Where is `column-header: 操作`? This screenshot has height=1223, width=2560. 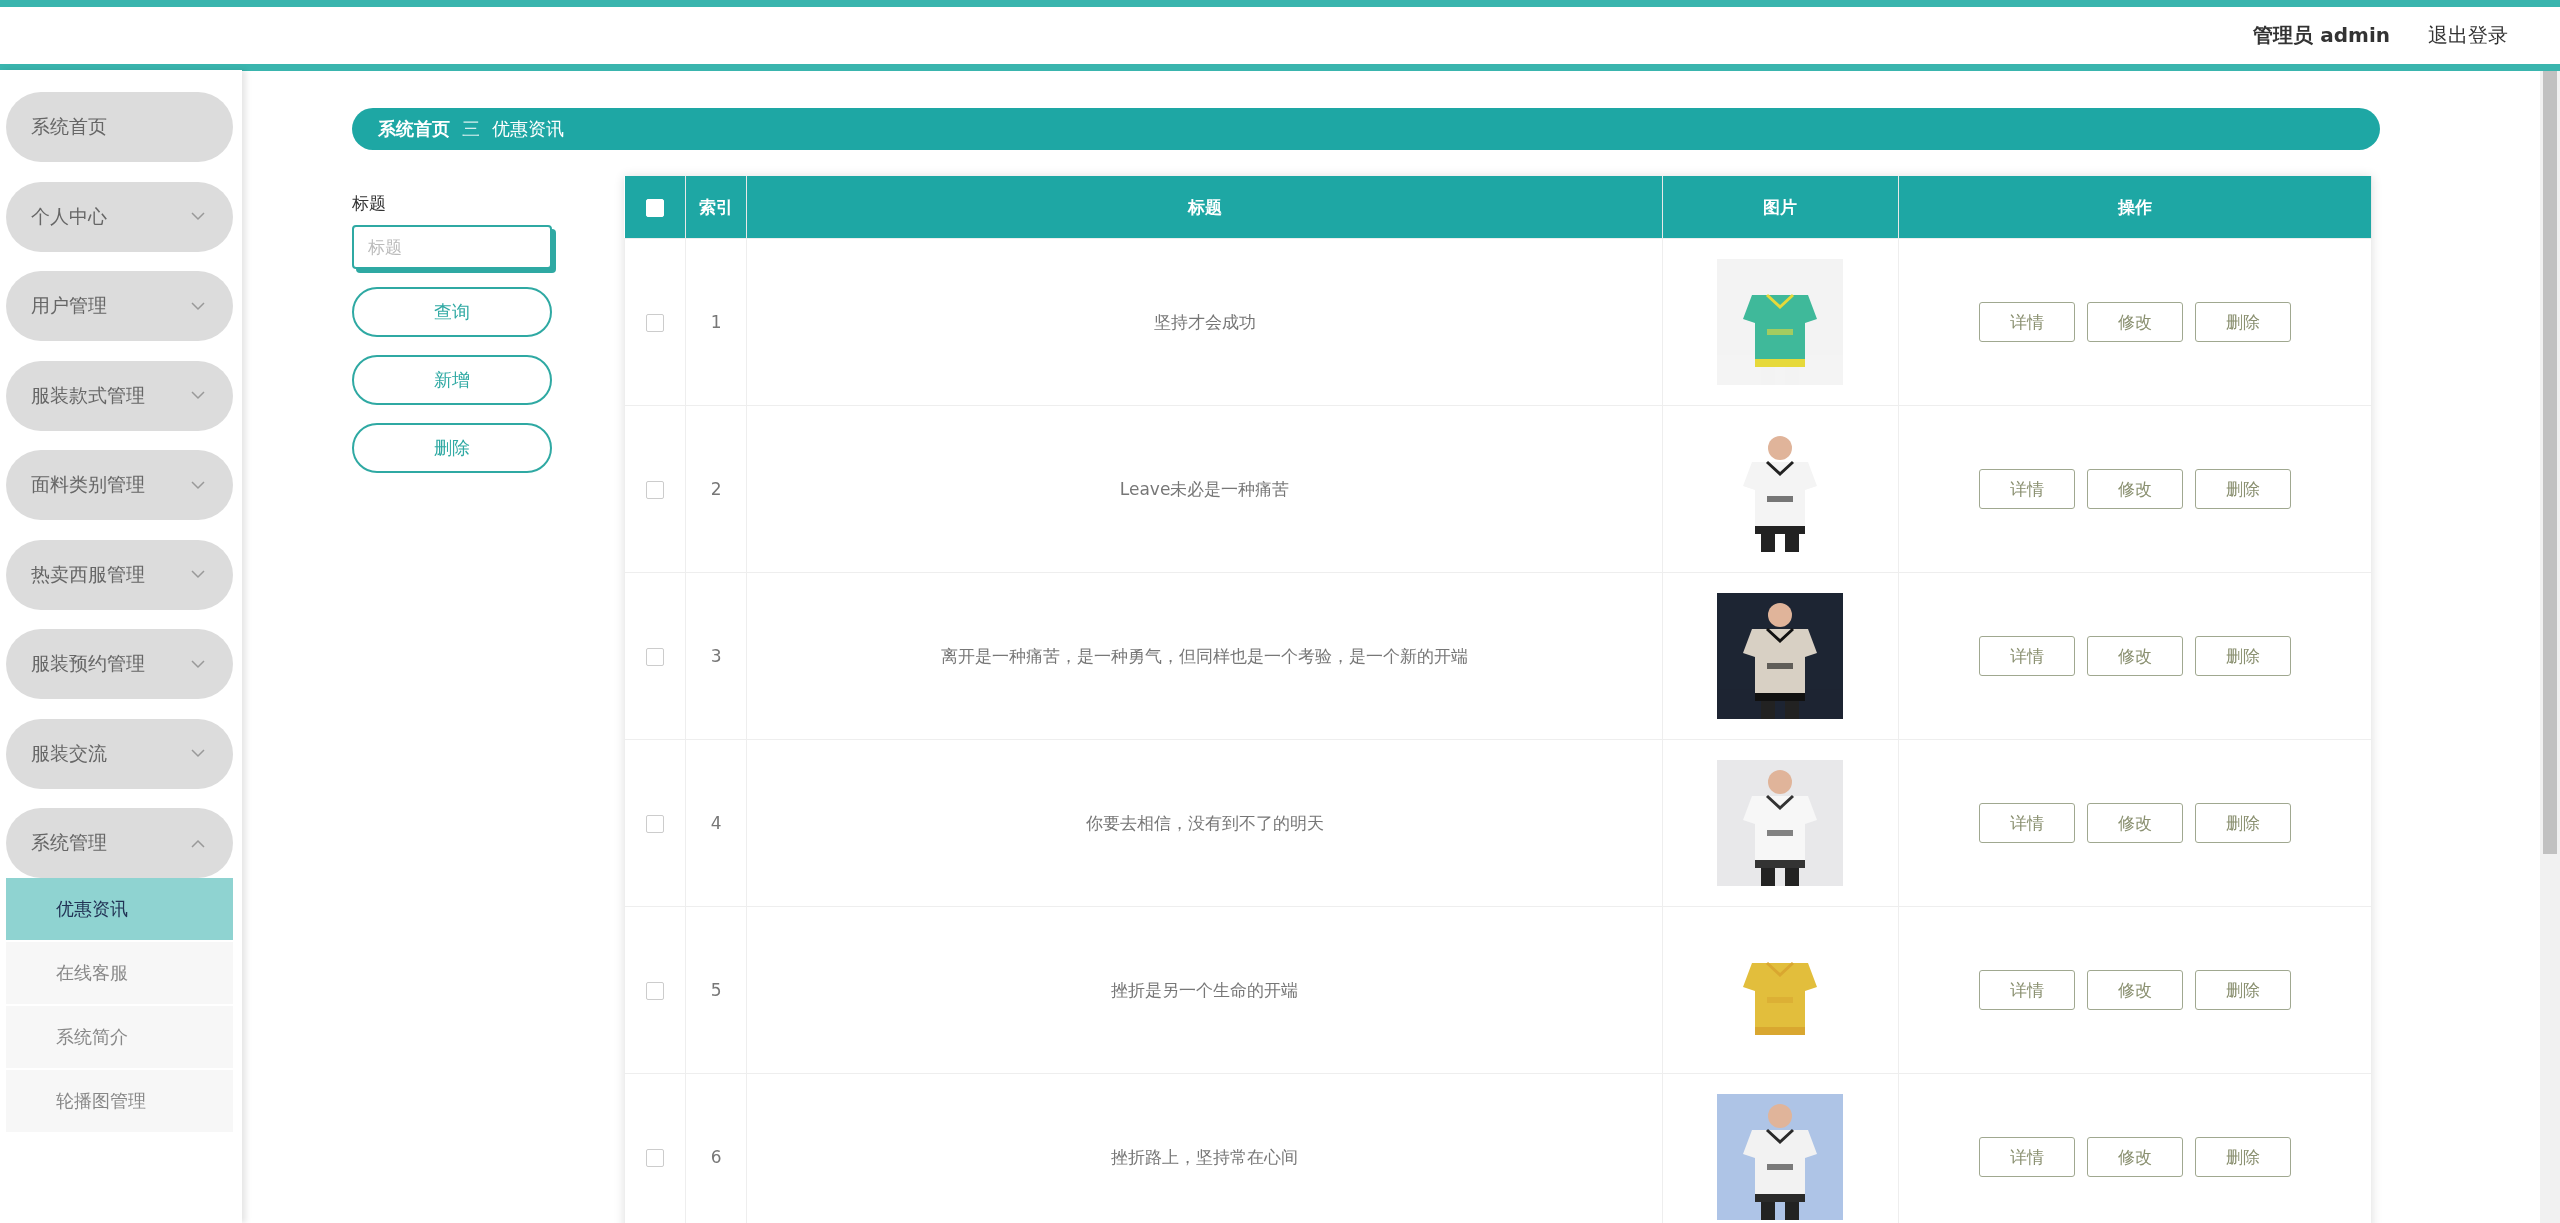
column-header: 操作 is located at coordinates (2135, 207).